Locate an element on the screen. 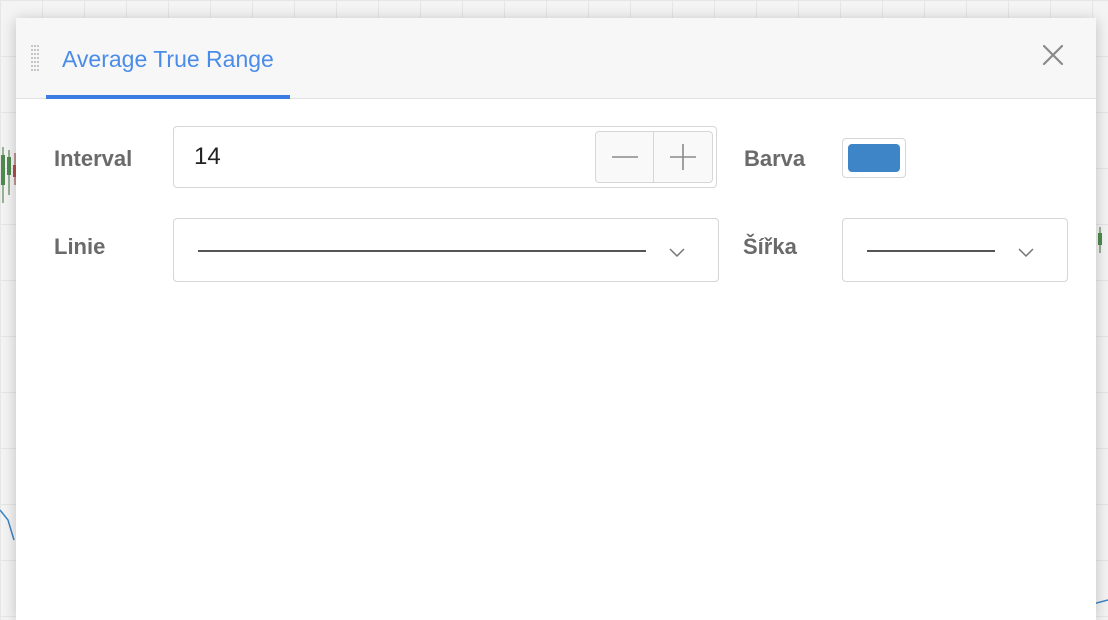  color-swatch is located at coordinates (874, 158).